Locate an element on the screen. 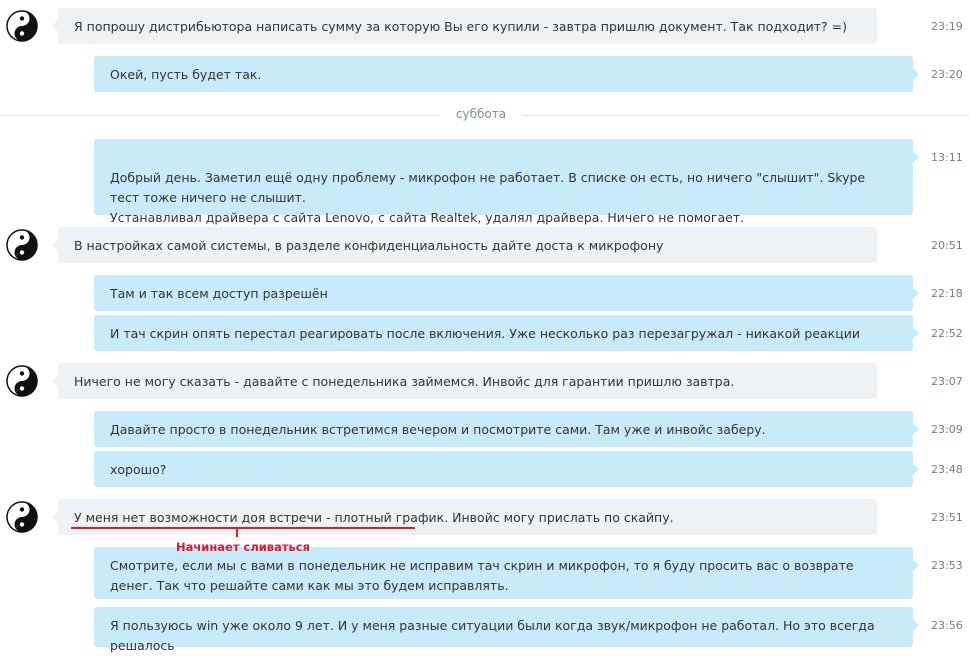  message-time: 23:07 is located at coordinates (947, 381).